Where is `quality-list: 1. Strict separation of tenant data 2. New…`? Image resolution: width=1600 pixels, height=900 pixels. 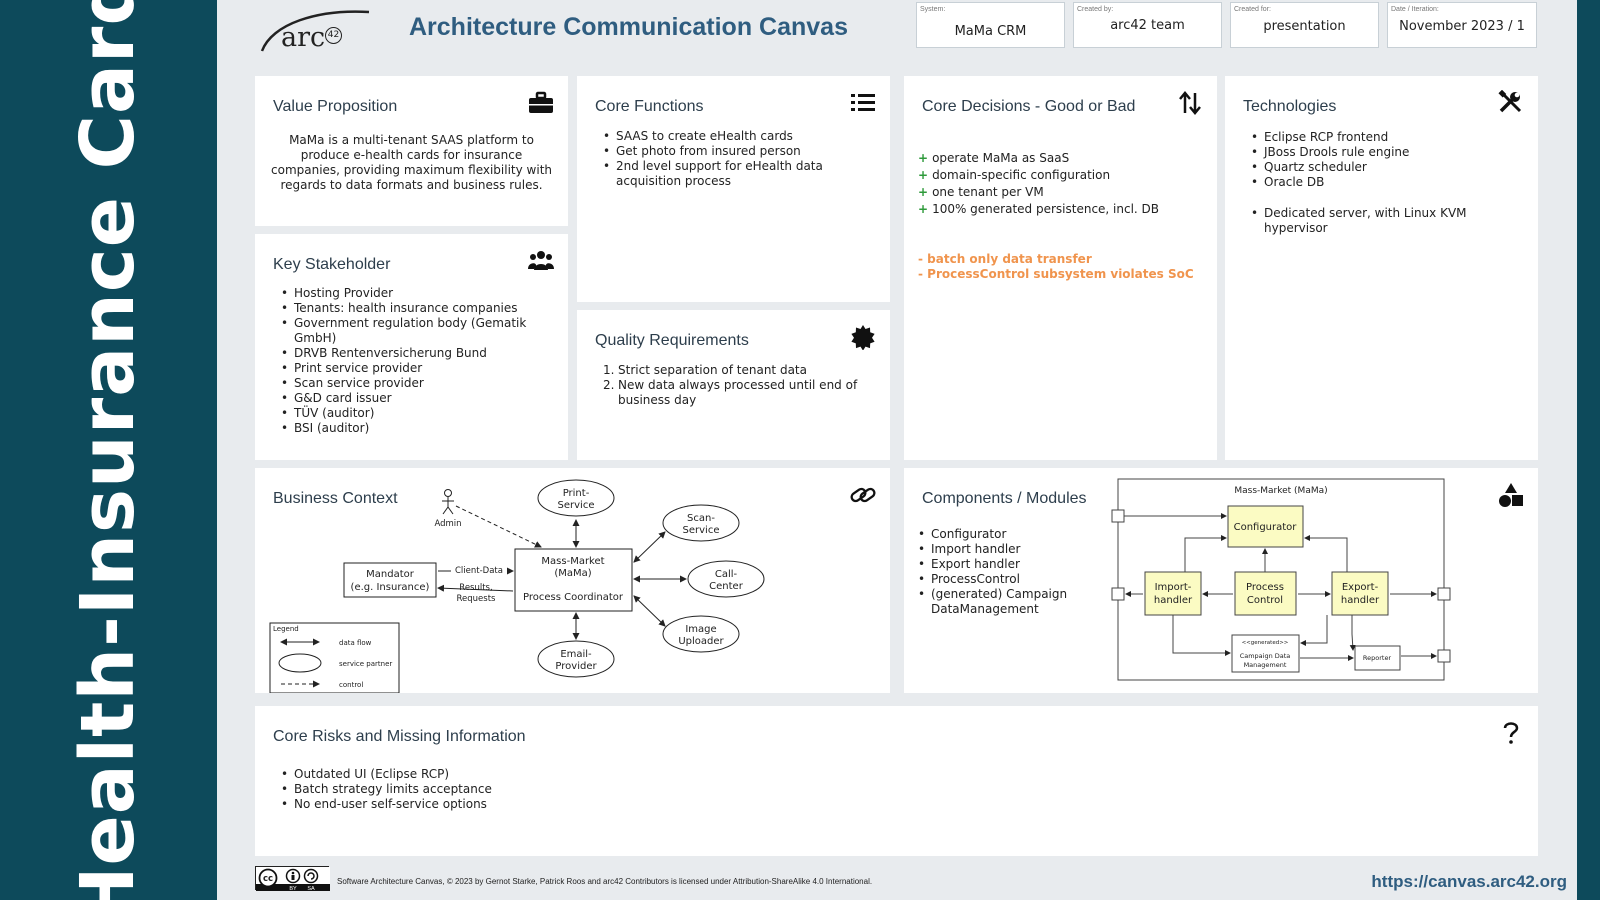
quality-list: 1. Strict separation of tenant data 2. New… is located at coordinates (740, 385).